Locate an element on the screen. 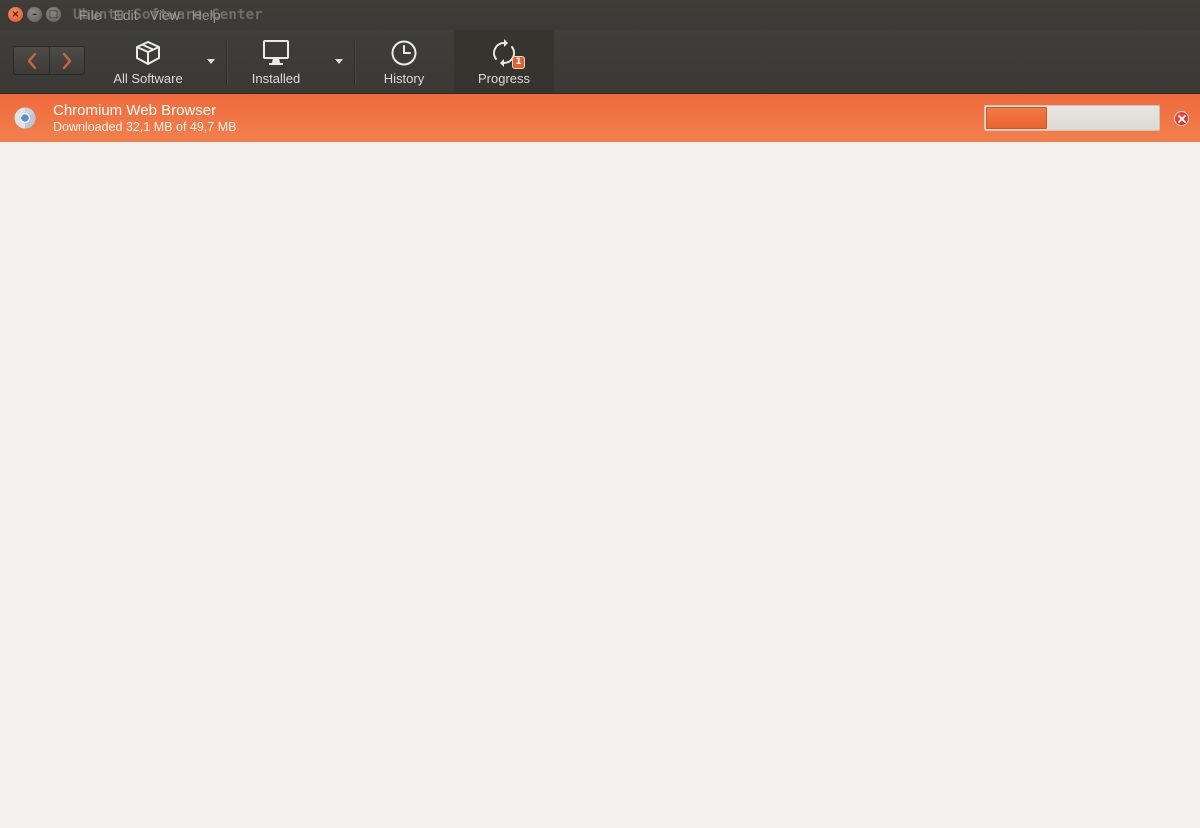 This screenshot has width=1200, height=828. menu-bar: File Edit View Help is located at coordinates (156, 15).